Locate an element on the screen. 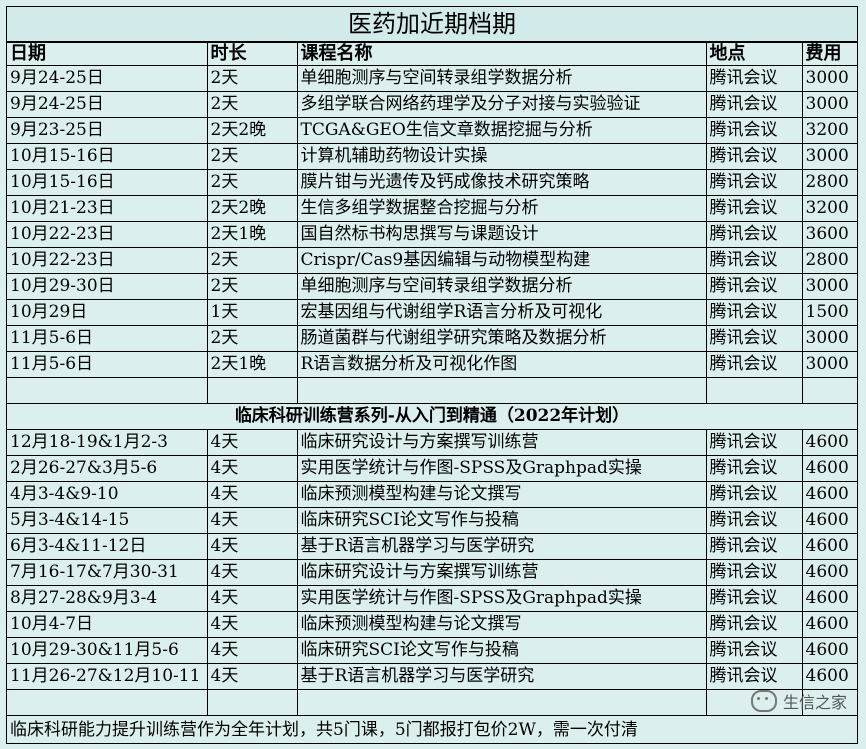 This screenshot has height=749, width=866. cell-course: 生信多组学数据整合挖掘与分析 is located at coordinates (501, 208).